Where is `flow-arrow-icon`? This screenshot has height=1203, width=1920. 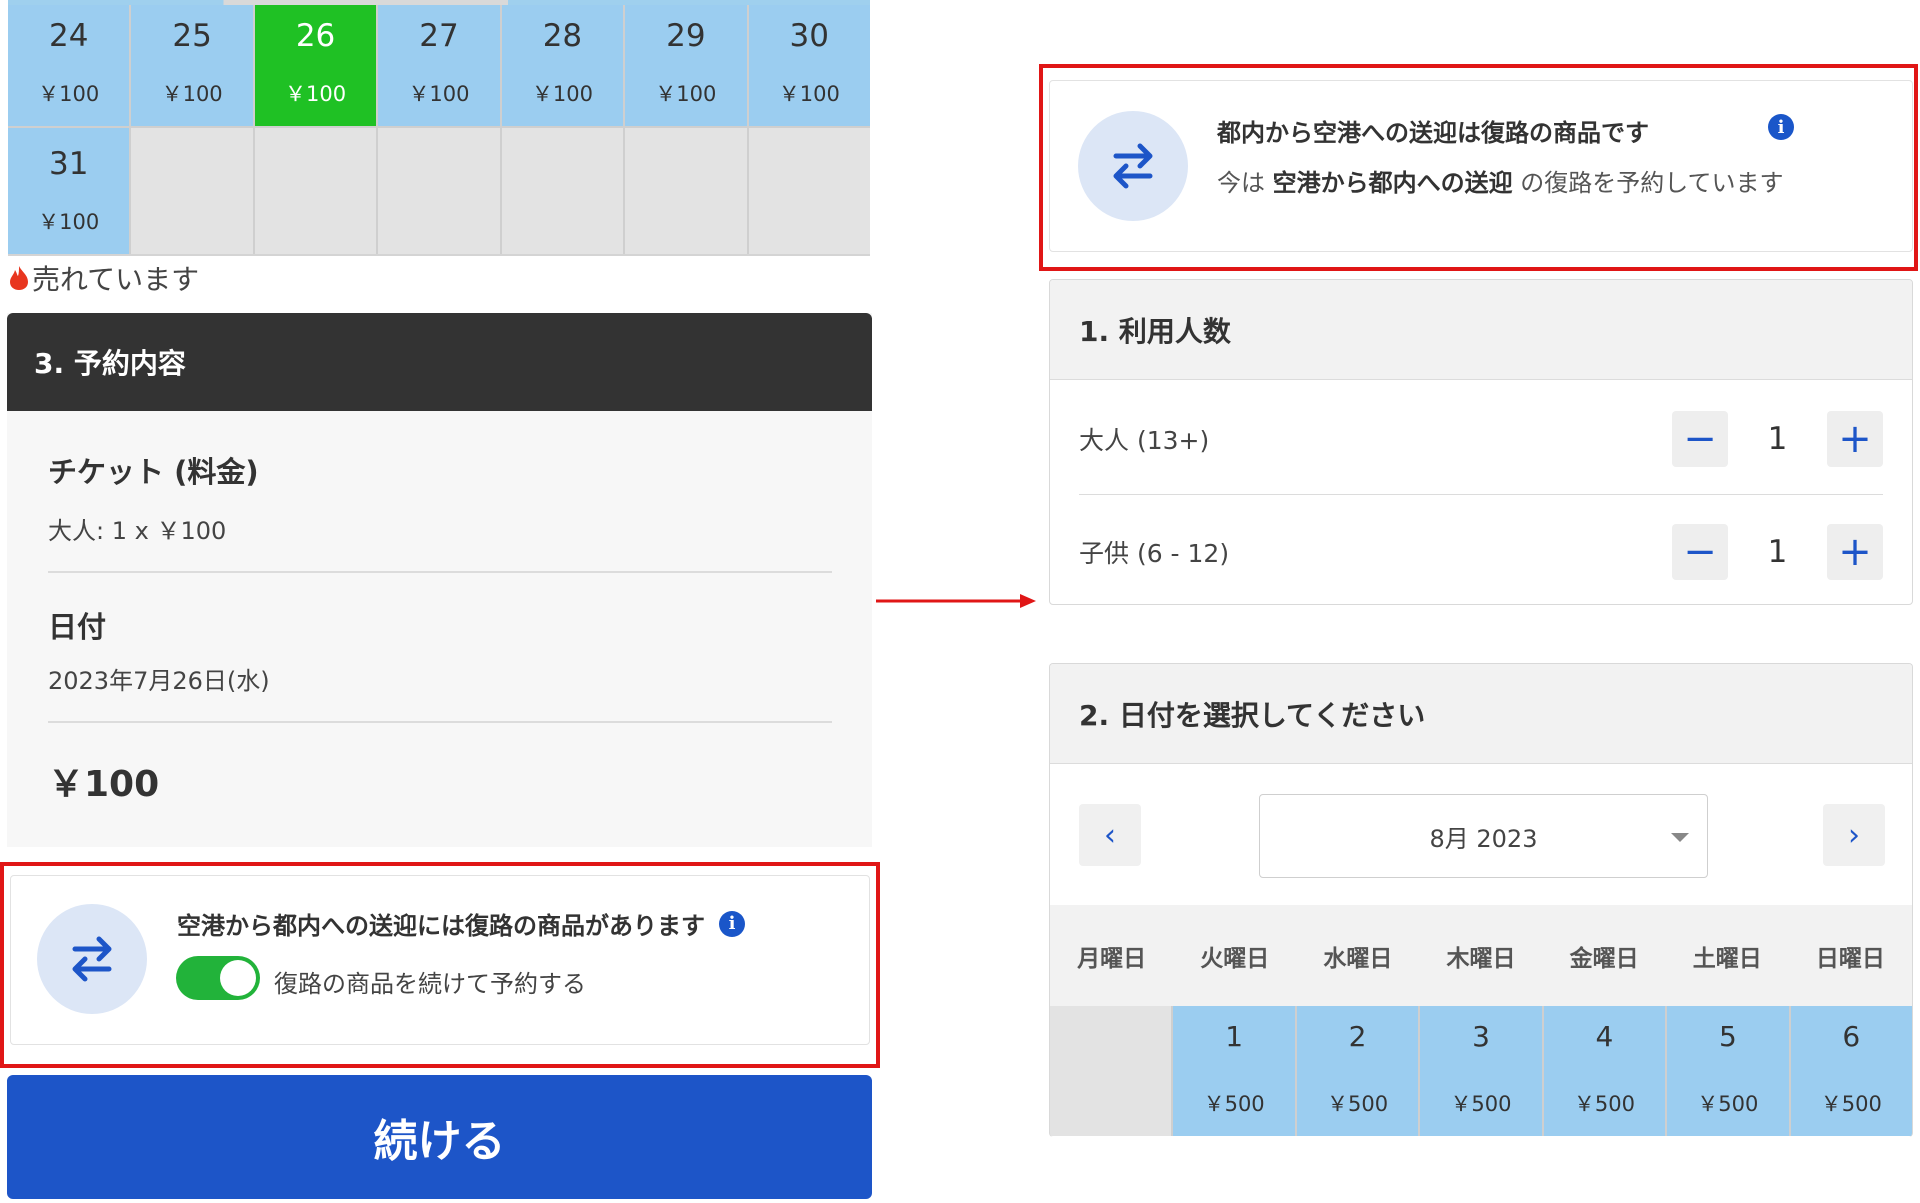 flow-arrow-icon is located at coordinates (956, 601).